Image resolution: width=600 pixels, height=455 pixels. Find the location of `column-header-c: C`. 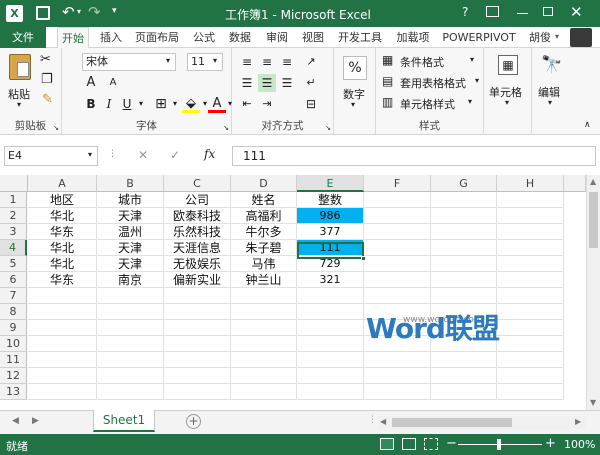

column-header-c: C is located at coordinates (197, 183).